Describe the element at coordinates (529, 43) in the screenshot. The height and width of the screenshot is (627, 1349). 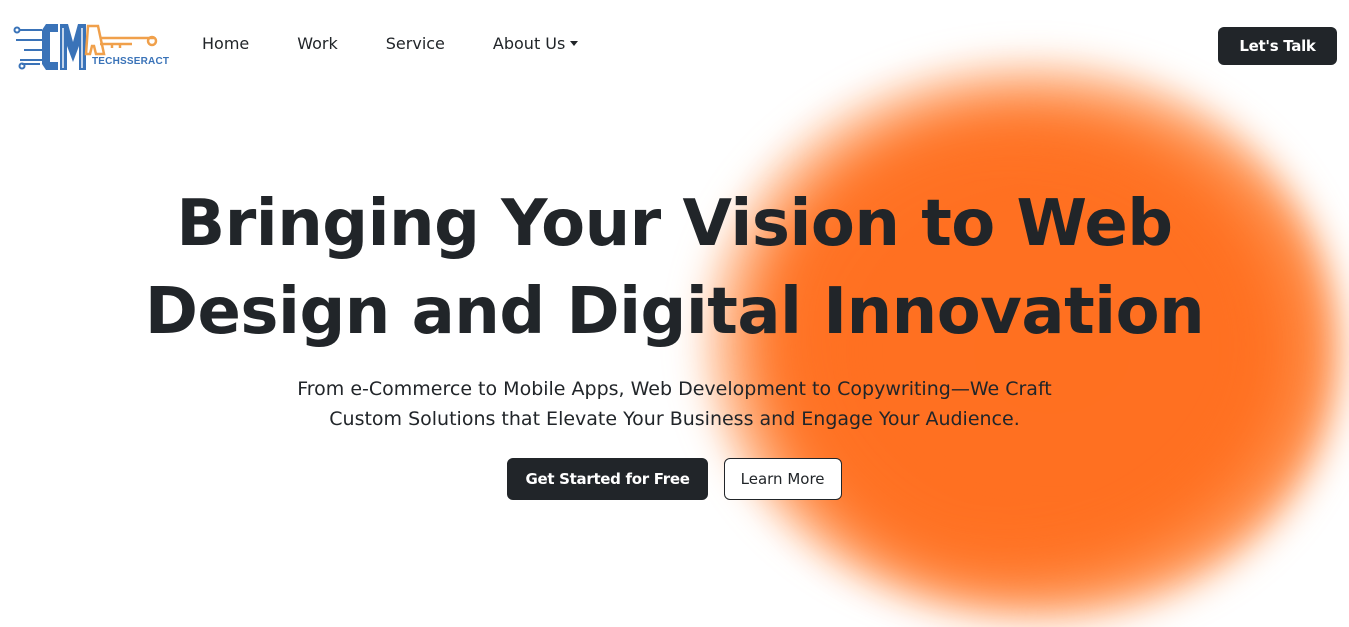
I see `nav-about-us-label: About Us` at that location.